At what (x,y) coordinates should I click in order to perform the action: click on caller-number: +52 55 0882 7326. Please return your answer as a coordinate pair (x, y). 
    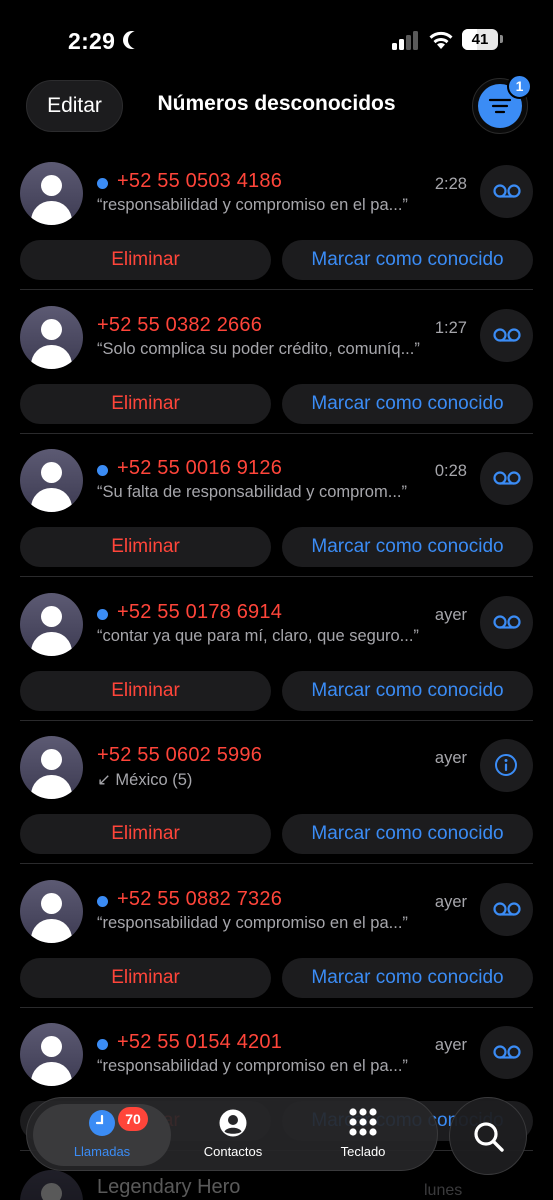
    Looking at the image, I should click on (200, 898).